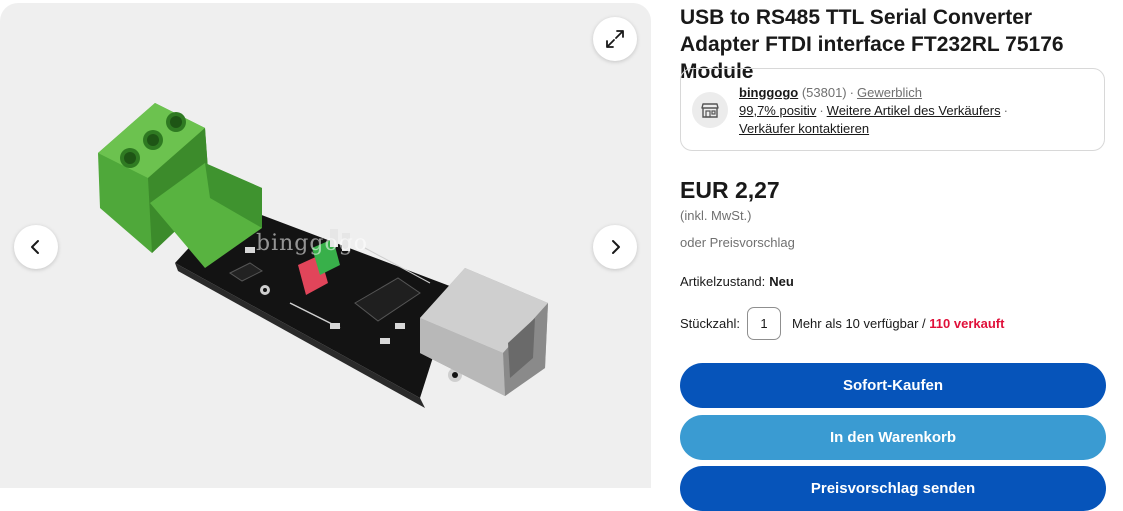  Describe the element at coordinates (889, 92) in the screenshot. I see `seller-type-link: Gewerblich` at that location.